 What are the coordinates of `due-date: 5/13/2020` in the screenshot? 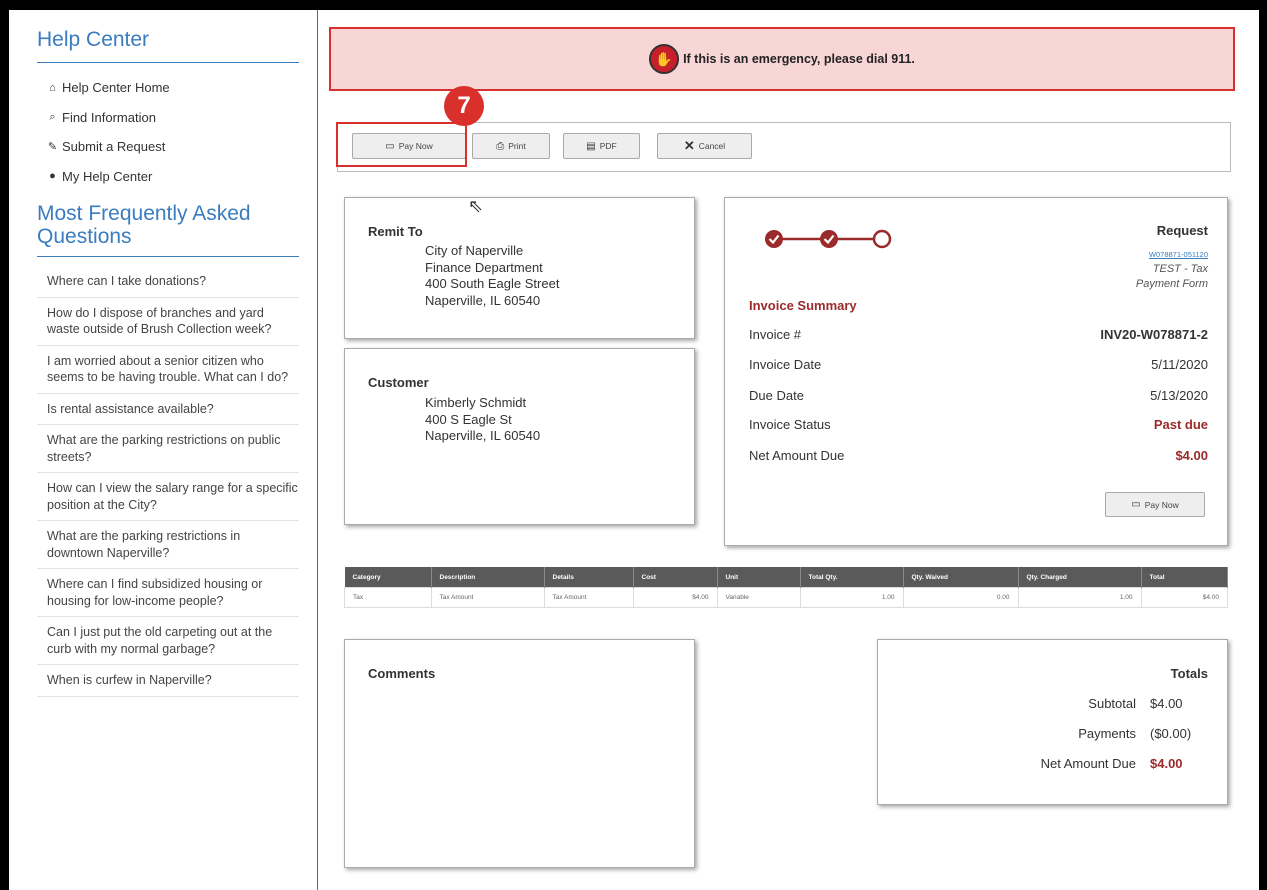 It's located at (1179, 395).